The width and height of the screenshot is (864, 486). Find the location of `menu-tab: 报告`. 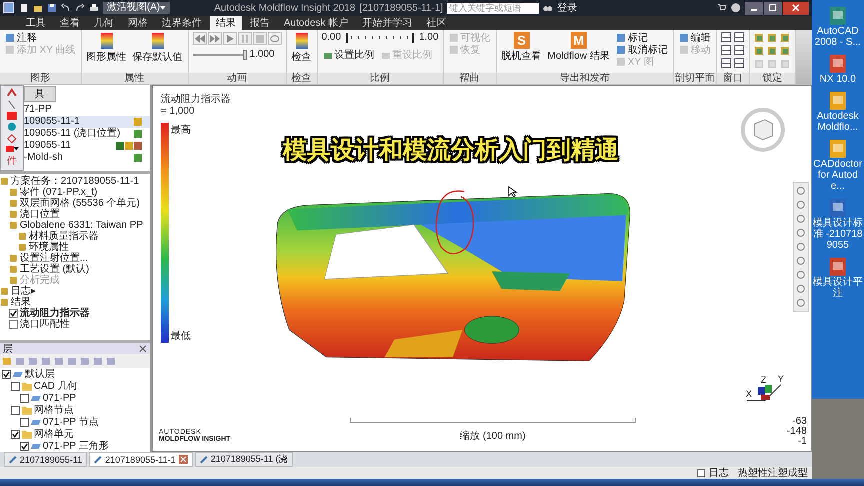

menu-tab: 报告 is located at coordinates (260, 23).